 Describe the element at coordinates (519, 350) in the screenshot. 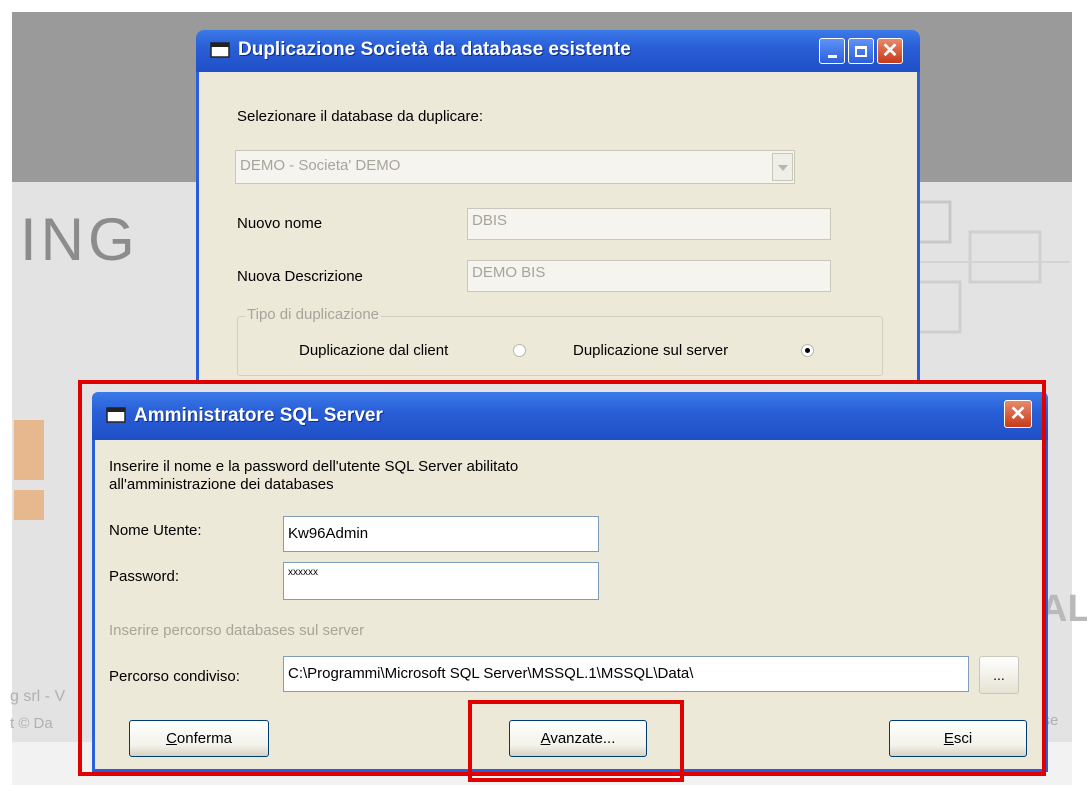

I see `radio-client` at that location.